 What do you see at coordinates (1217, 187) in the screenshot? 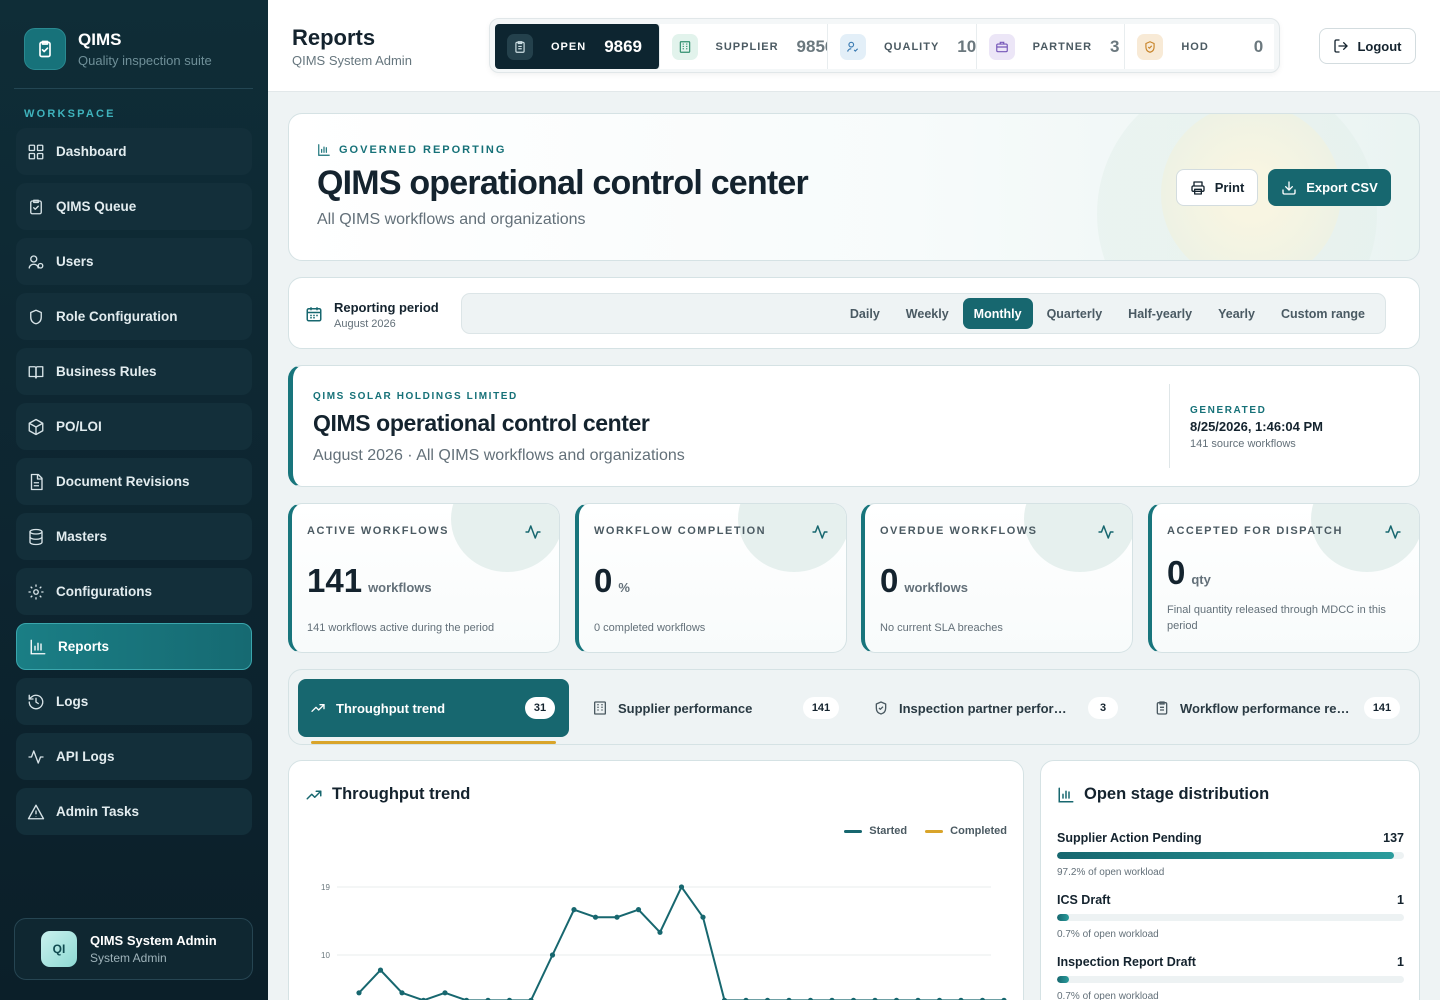
I see `print-button: Print` at bounding box center [1217, 187].